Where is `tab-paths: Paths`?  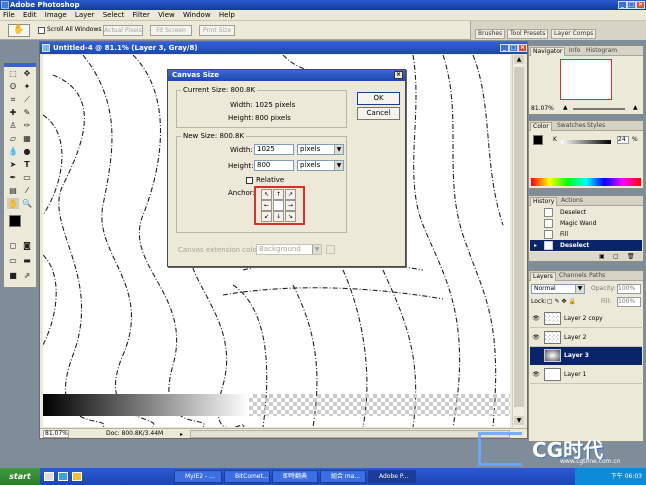
tab-paths: Paths is located at coordinates (597, 276).